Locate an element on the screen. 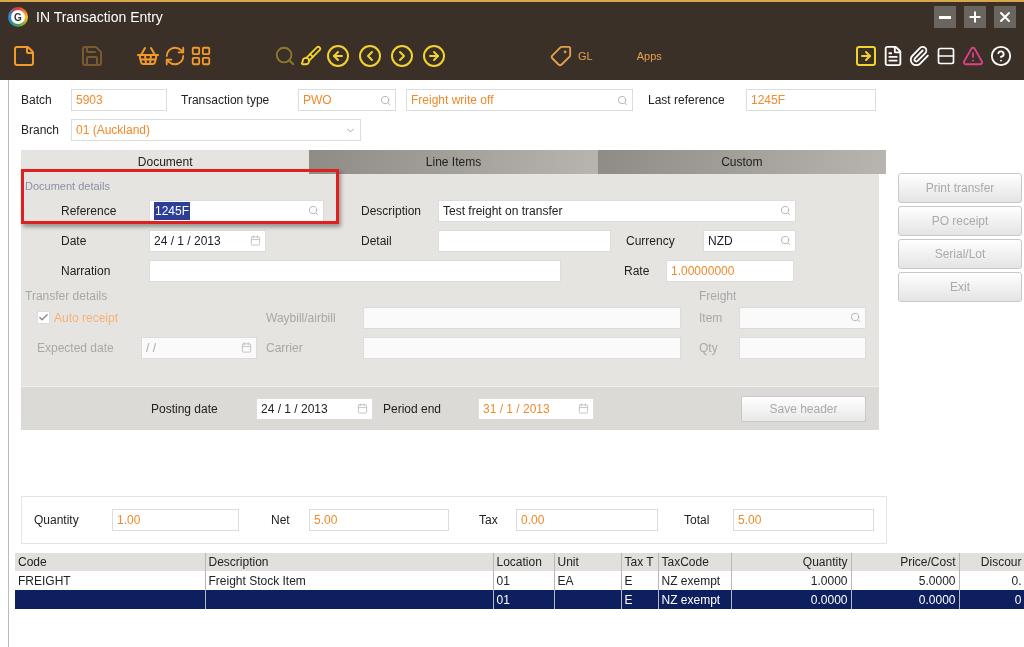  field-label: Branch is located at coordinates (41, 130).